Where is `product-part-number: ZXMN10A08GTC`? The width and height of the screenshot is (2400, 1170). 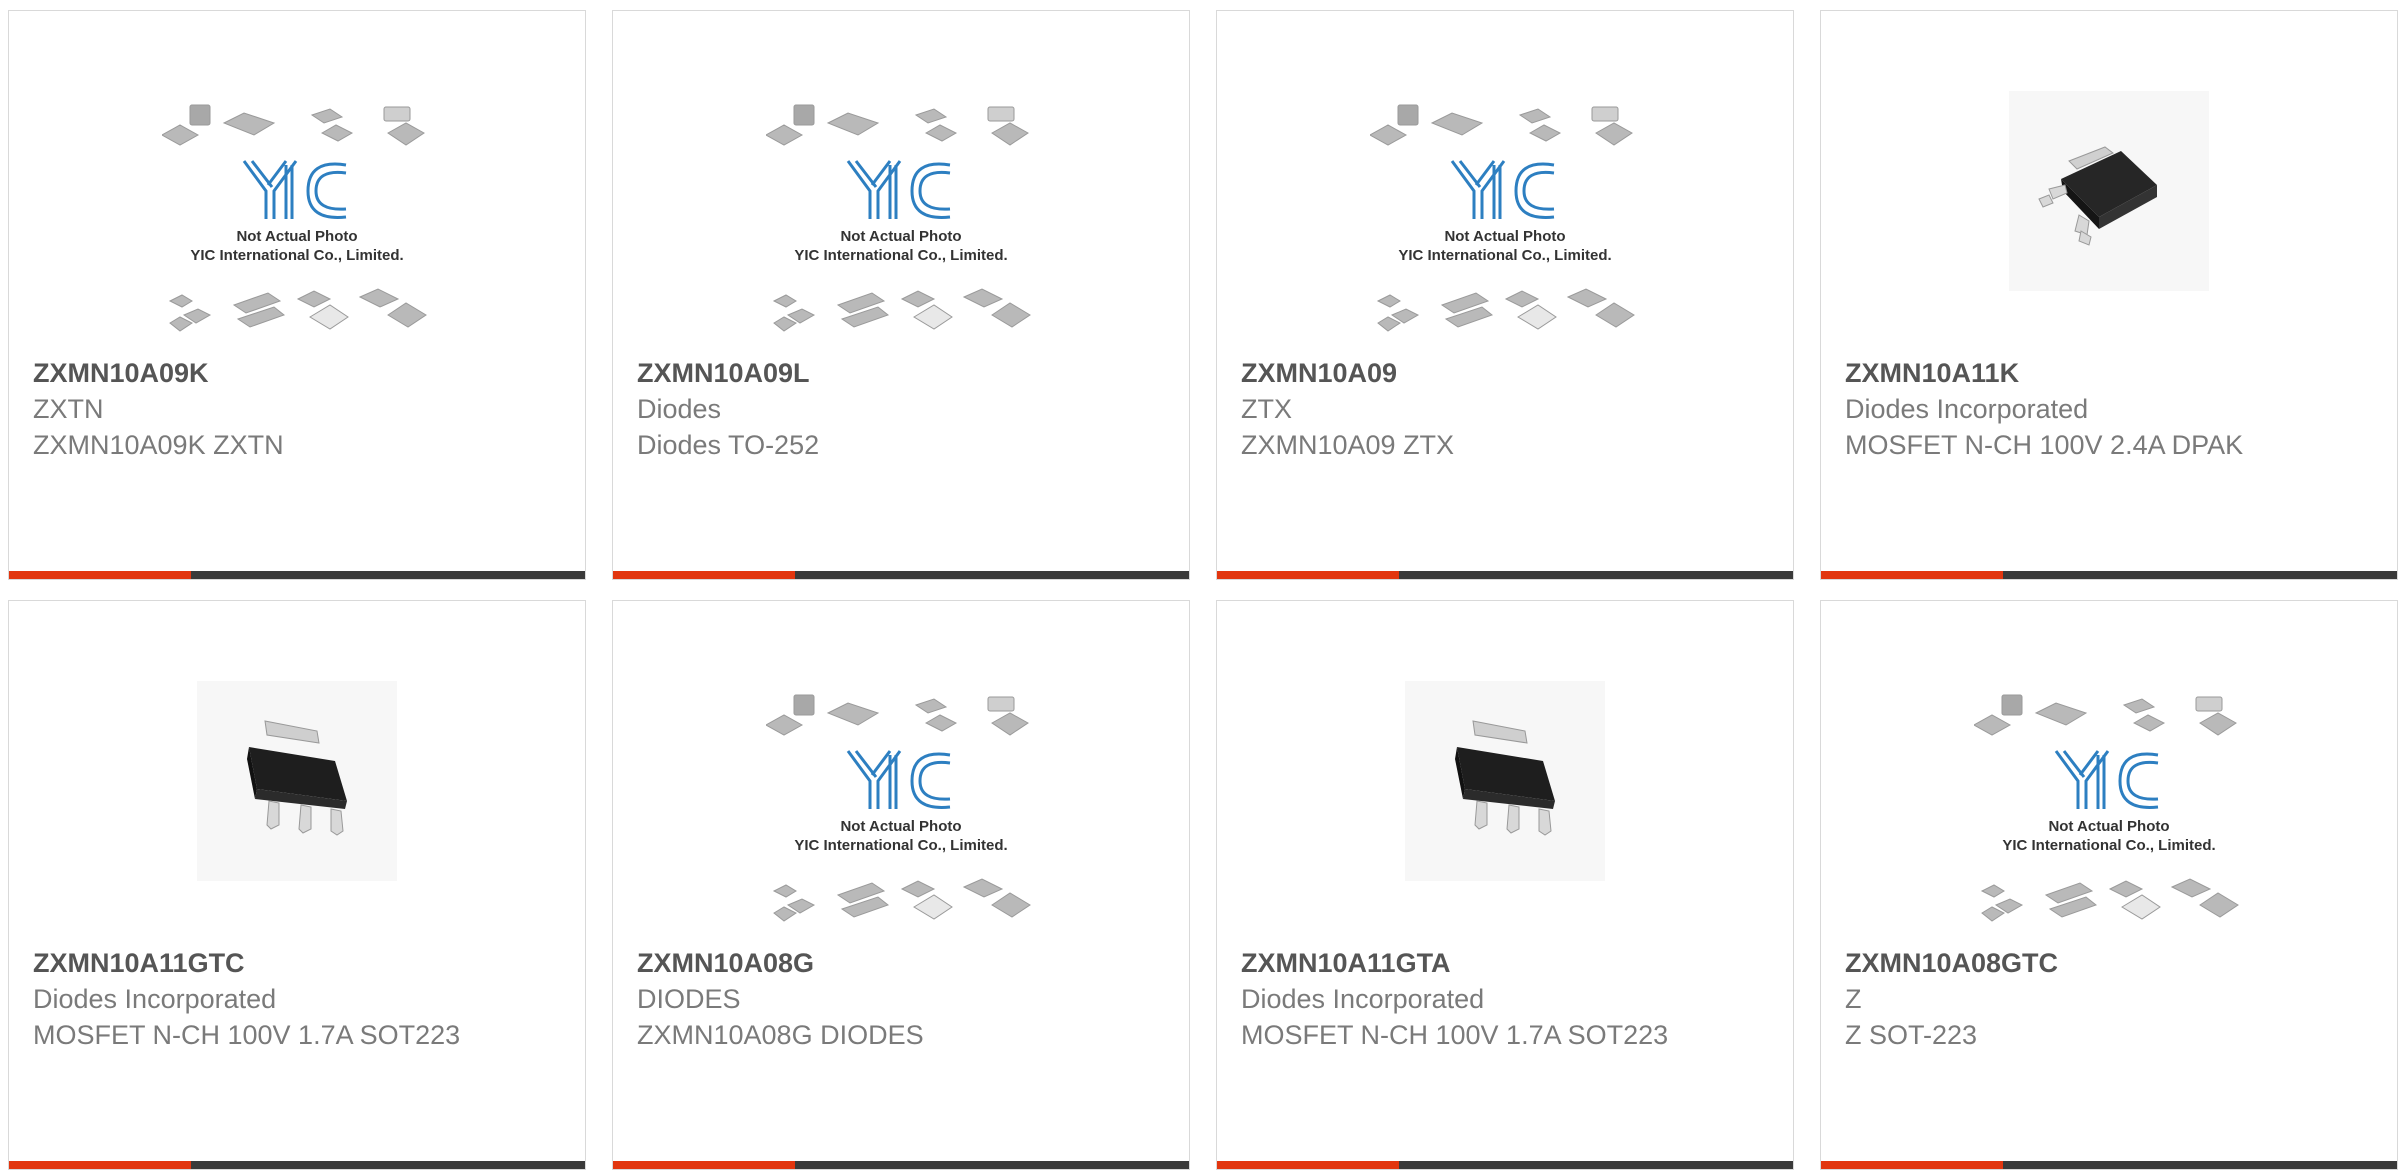
product-part-number: ZXMN10A08GTC is located at coordinates (2111, 963).